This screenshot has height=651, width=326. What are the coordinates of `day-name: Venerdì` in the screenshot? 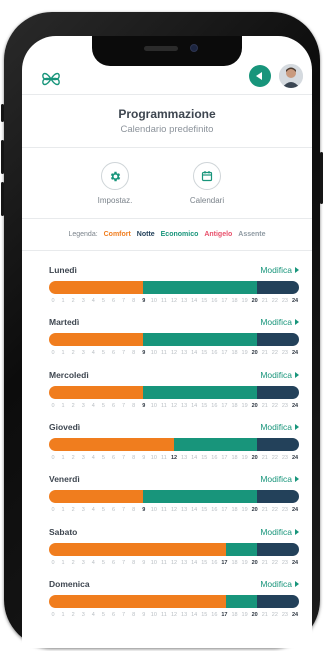 It's located at (64, 479).